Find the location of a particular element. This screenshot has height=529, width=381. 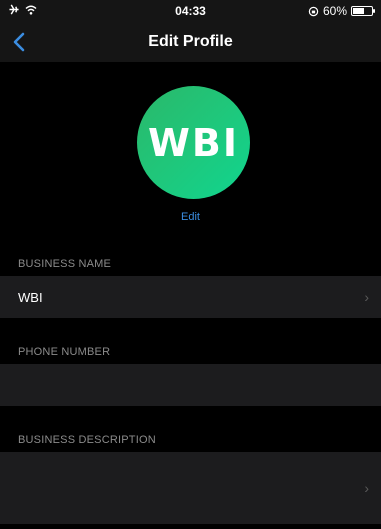

battery-icon is located at coordinates (363, 11).